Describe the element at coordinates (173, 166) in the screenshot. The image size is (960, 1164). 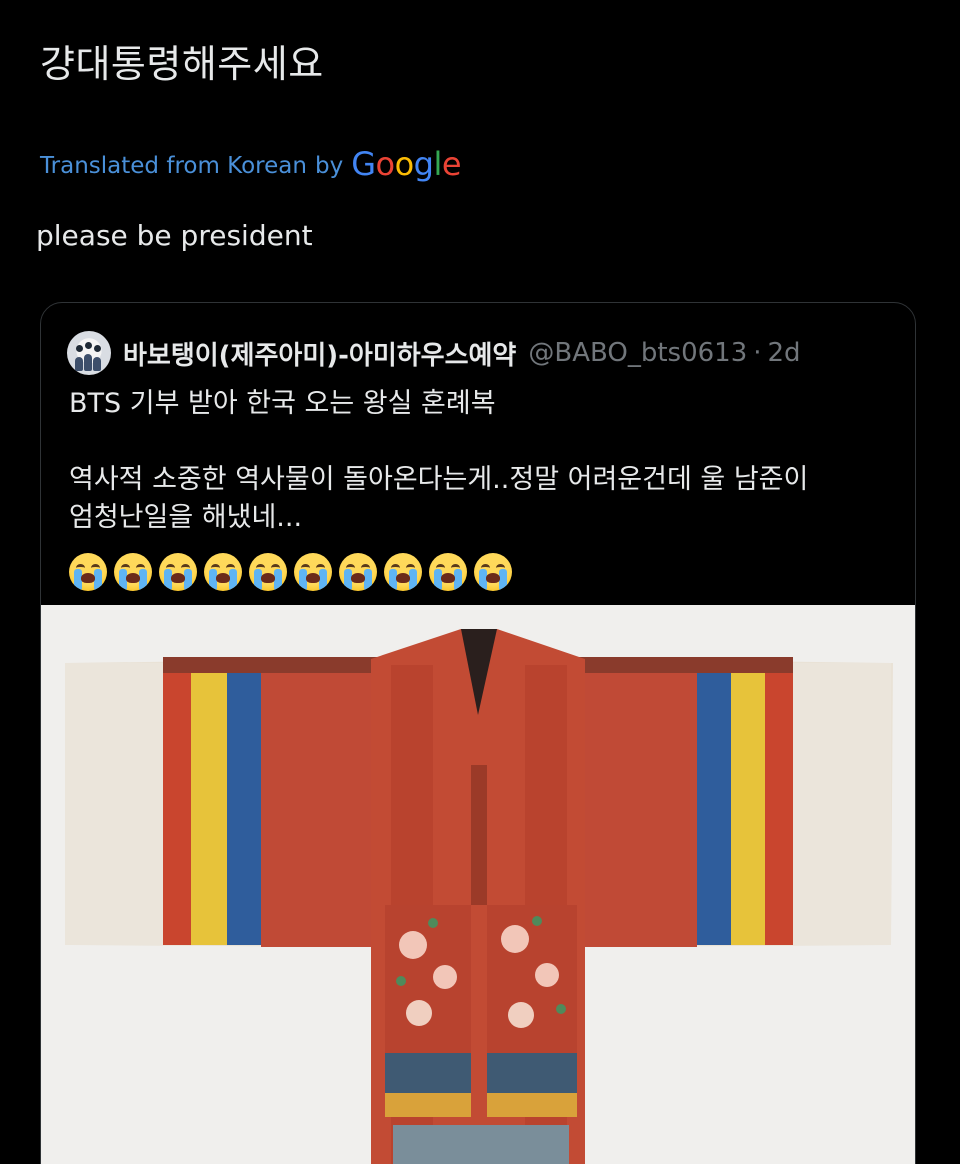
I see `translated-from-label: Translated from Korean` at that location.